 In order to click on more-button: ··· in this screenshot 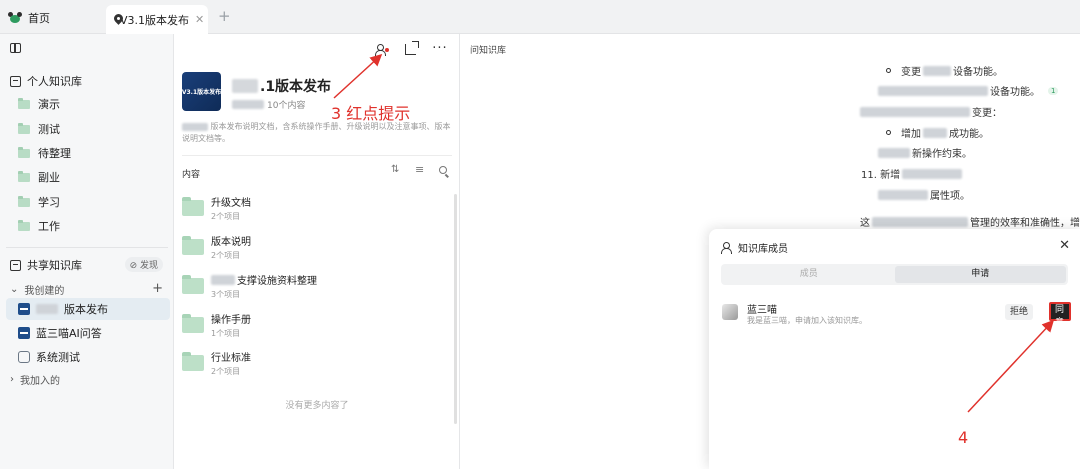, I will do `click(440, 48)`.